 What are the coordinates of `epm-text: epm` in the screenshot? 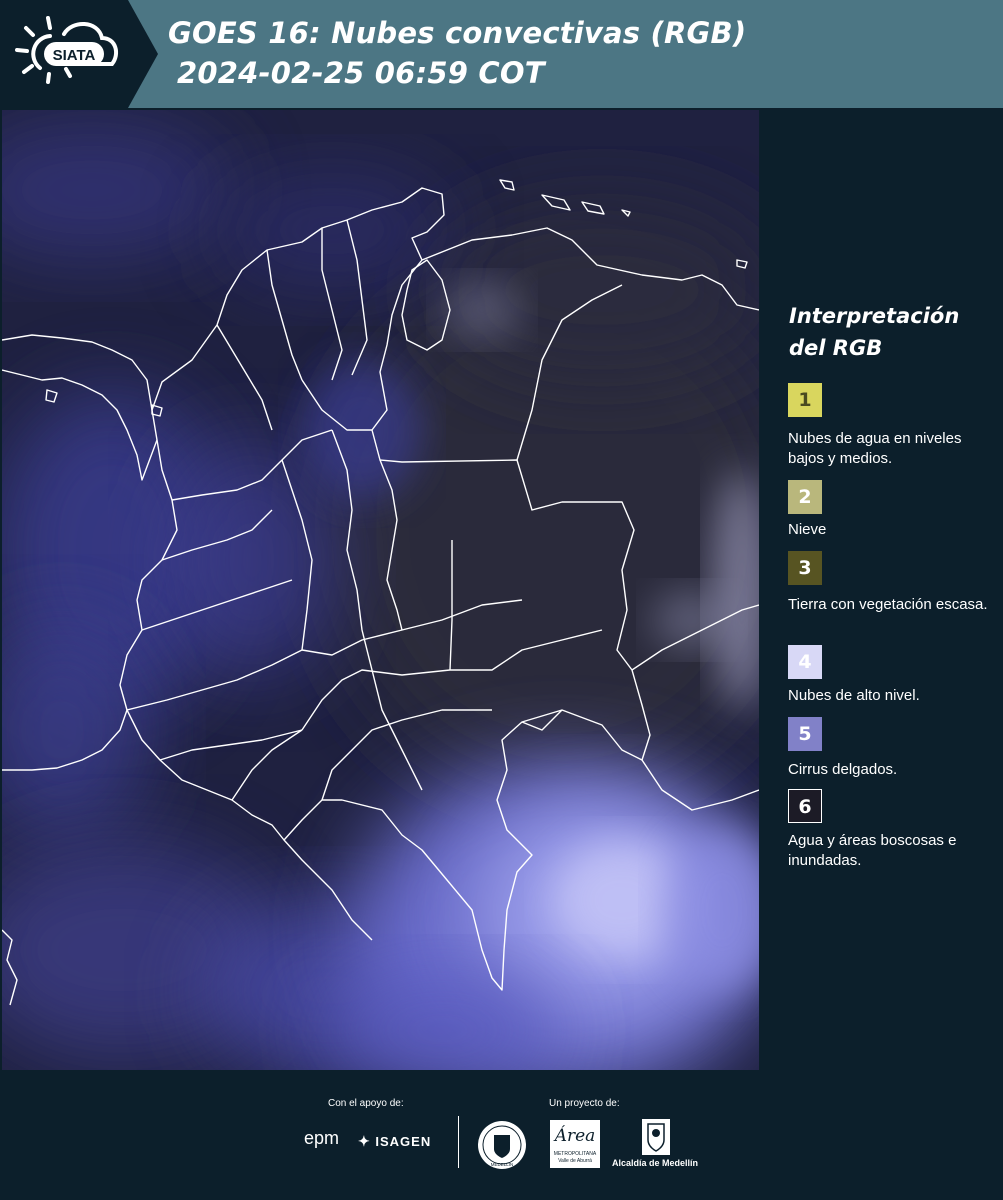 It's located at (322, 1138).